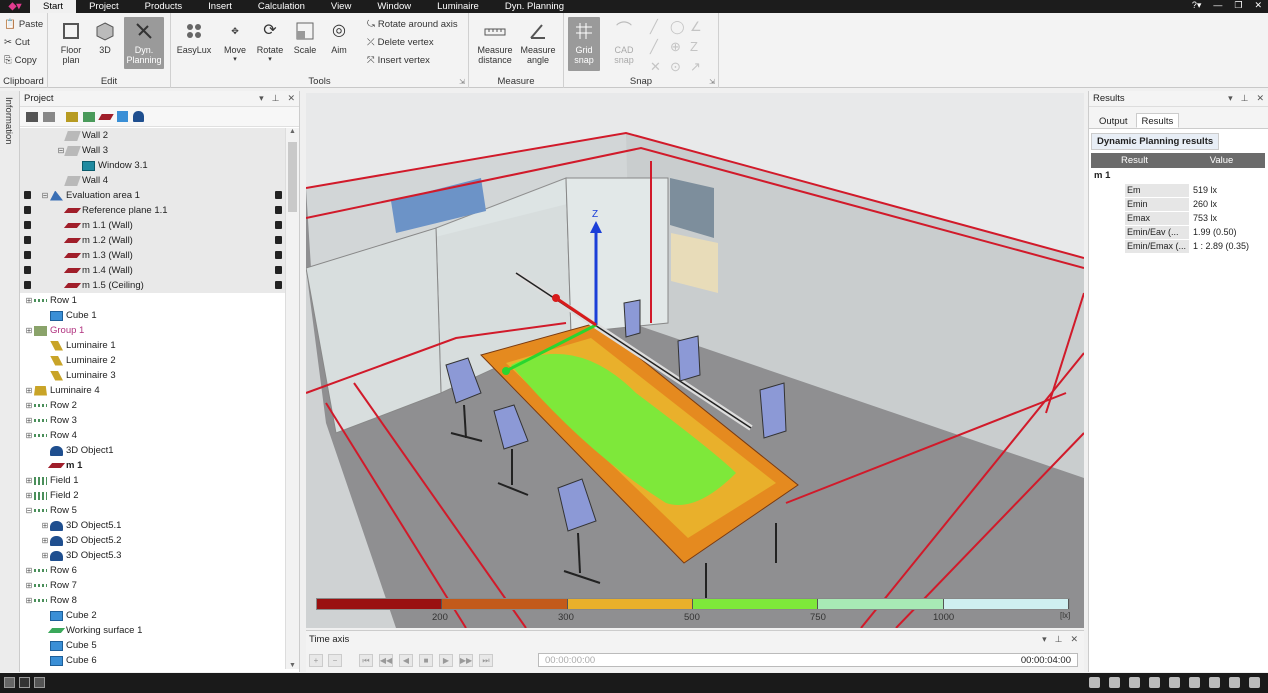 The height and width of the screenshot is (693, 1268). What do you see at coordinates (153, 480) in the screenshot?
I see `tree-item: ⊞ Field 1` at bounding box center [153, 480].